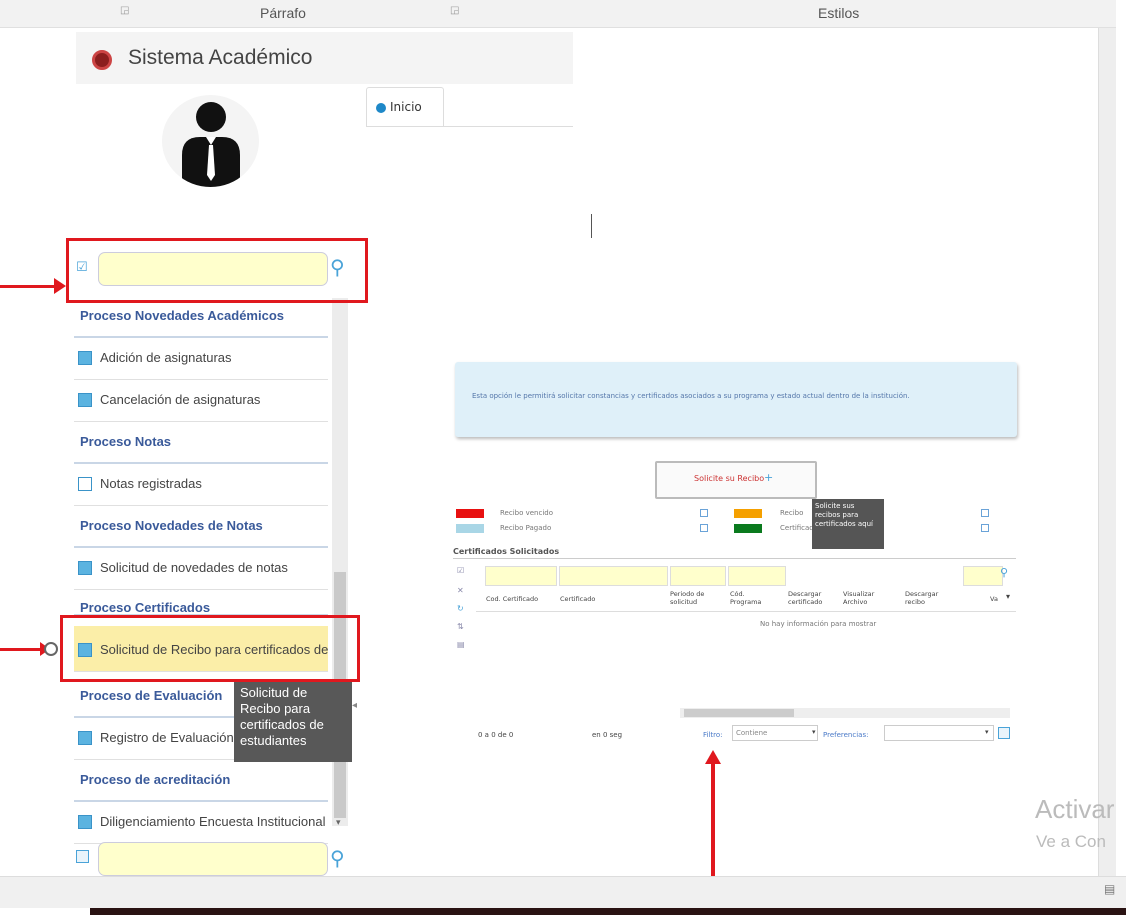  Describe the element at coordinates (167, 737) in the screenshot. I see `menu-item-label: Registro de Evaluación` at that location.